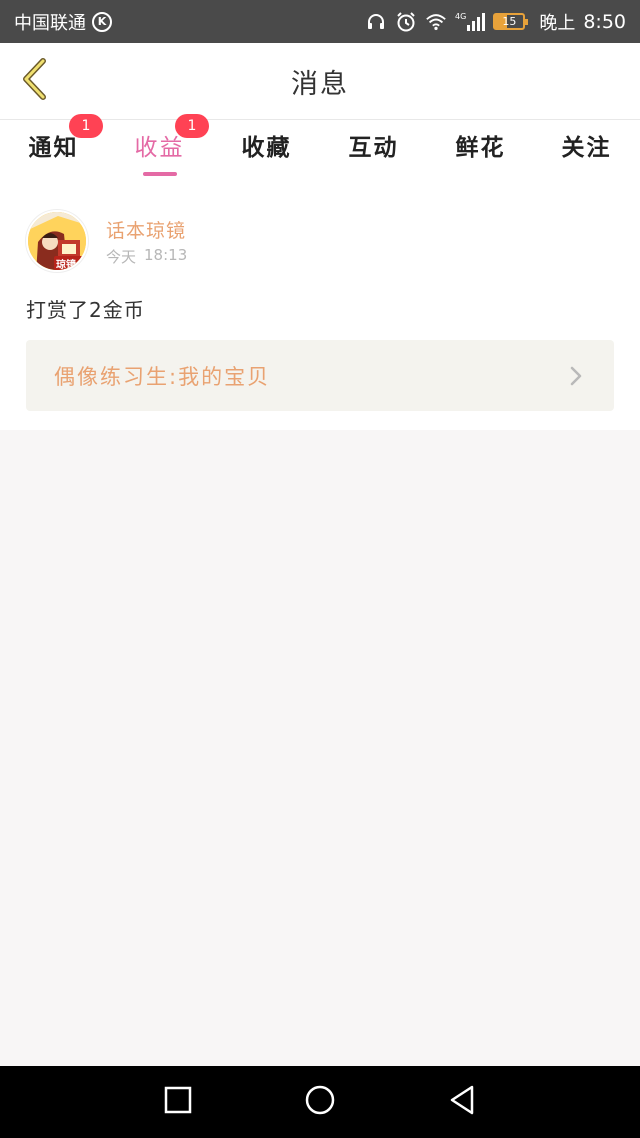 This screenshot has height=1138, width=640. What do you see at coordinates (557, 23) in the screenshot?
I see `time-prefix: 晚上` at bounding box center [557, 23].